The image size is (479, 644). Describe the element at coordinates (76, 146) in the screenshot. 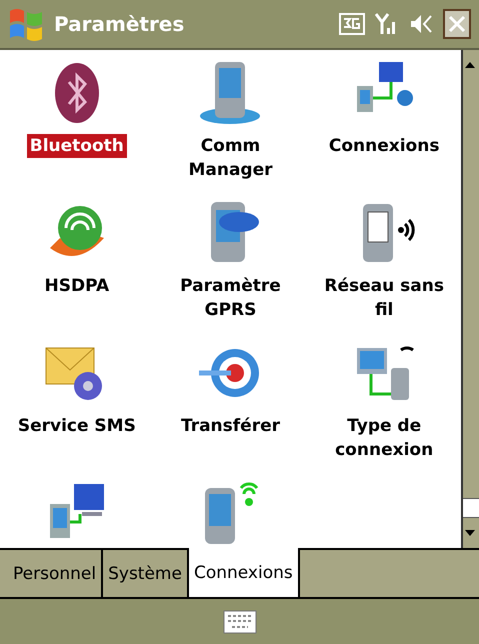

I see `settings-item: Bluetooth` at that location.